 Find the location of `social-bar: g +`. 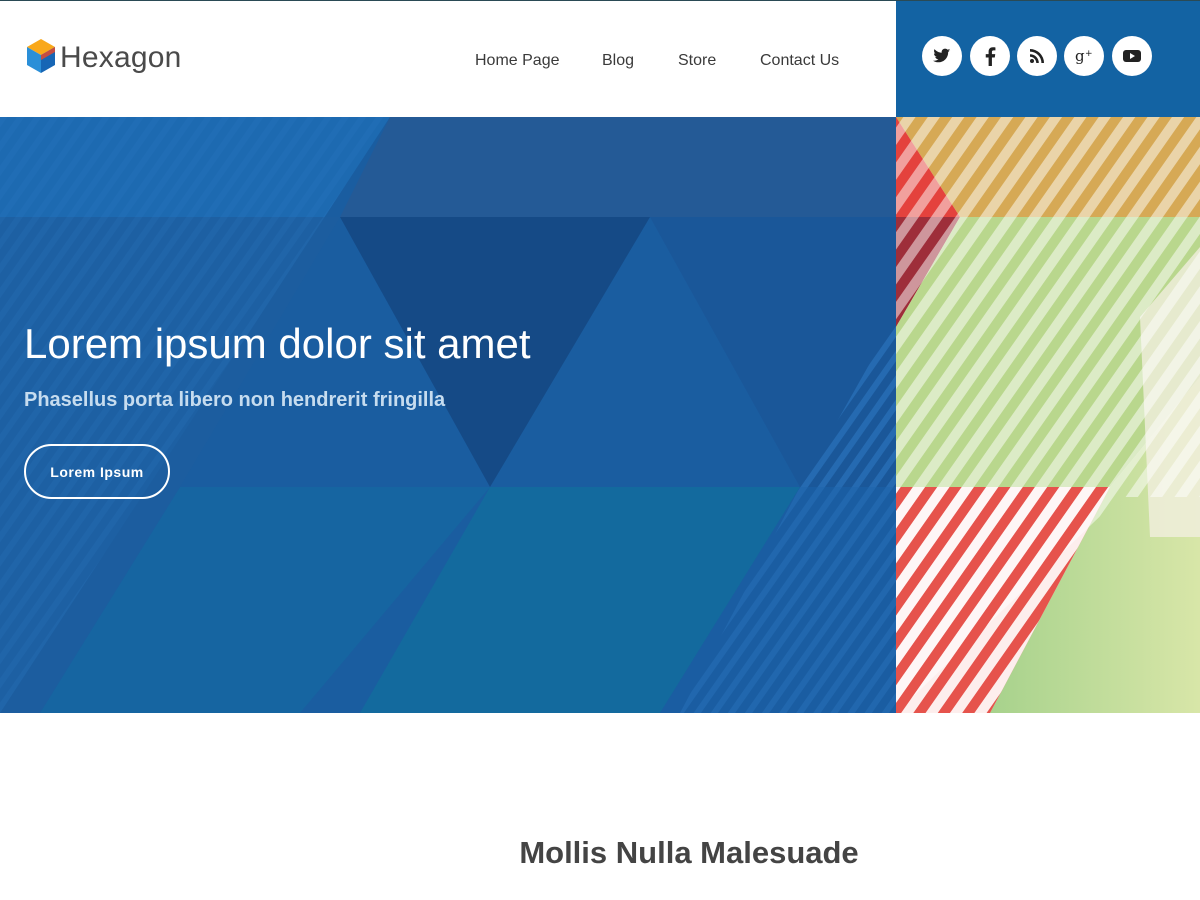

social-bar: g + is located at coordinates (1048, 59).